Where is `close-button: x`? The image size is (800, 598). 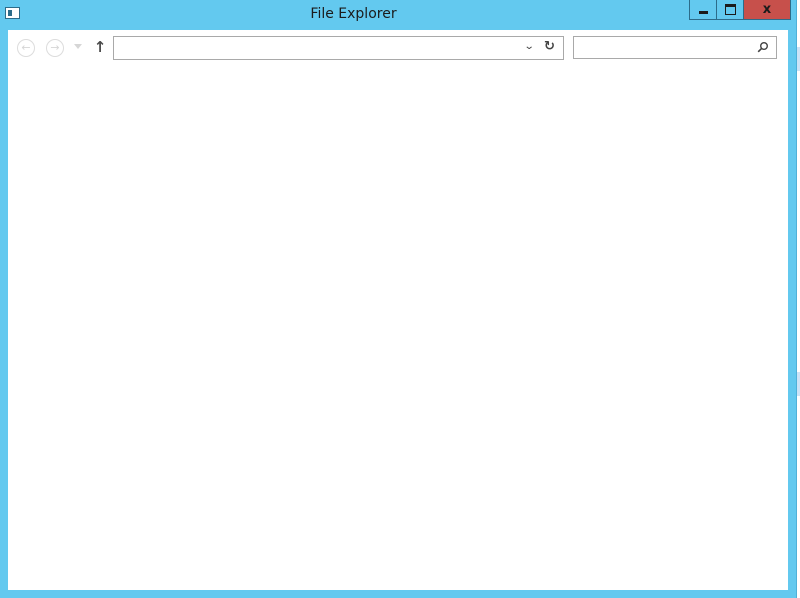 close-button: x is located at coordinates (767, 10).